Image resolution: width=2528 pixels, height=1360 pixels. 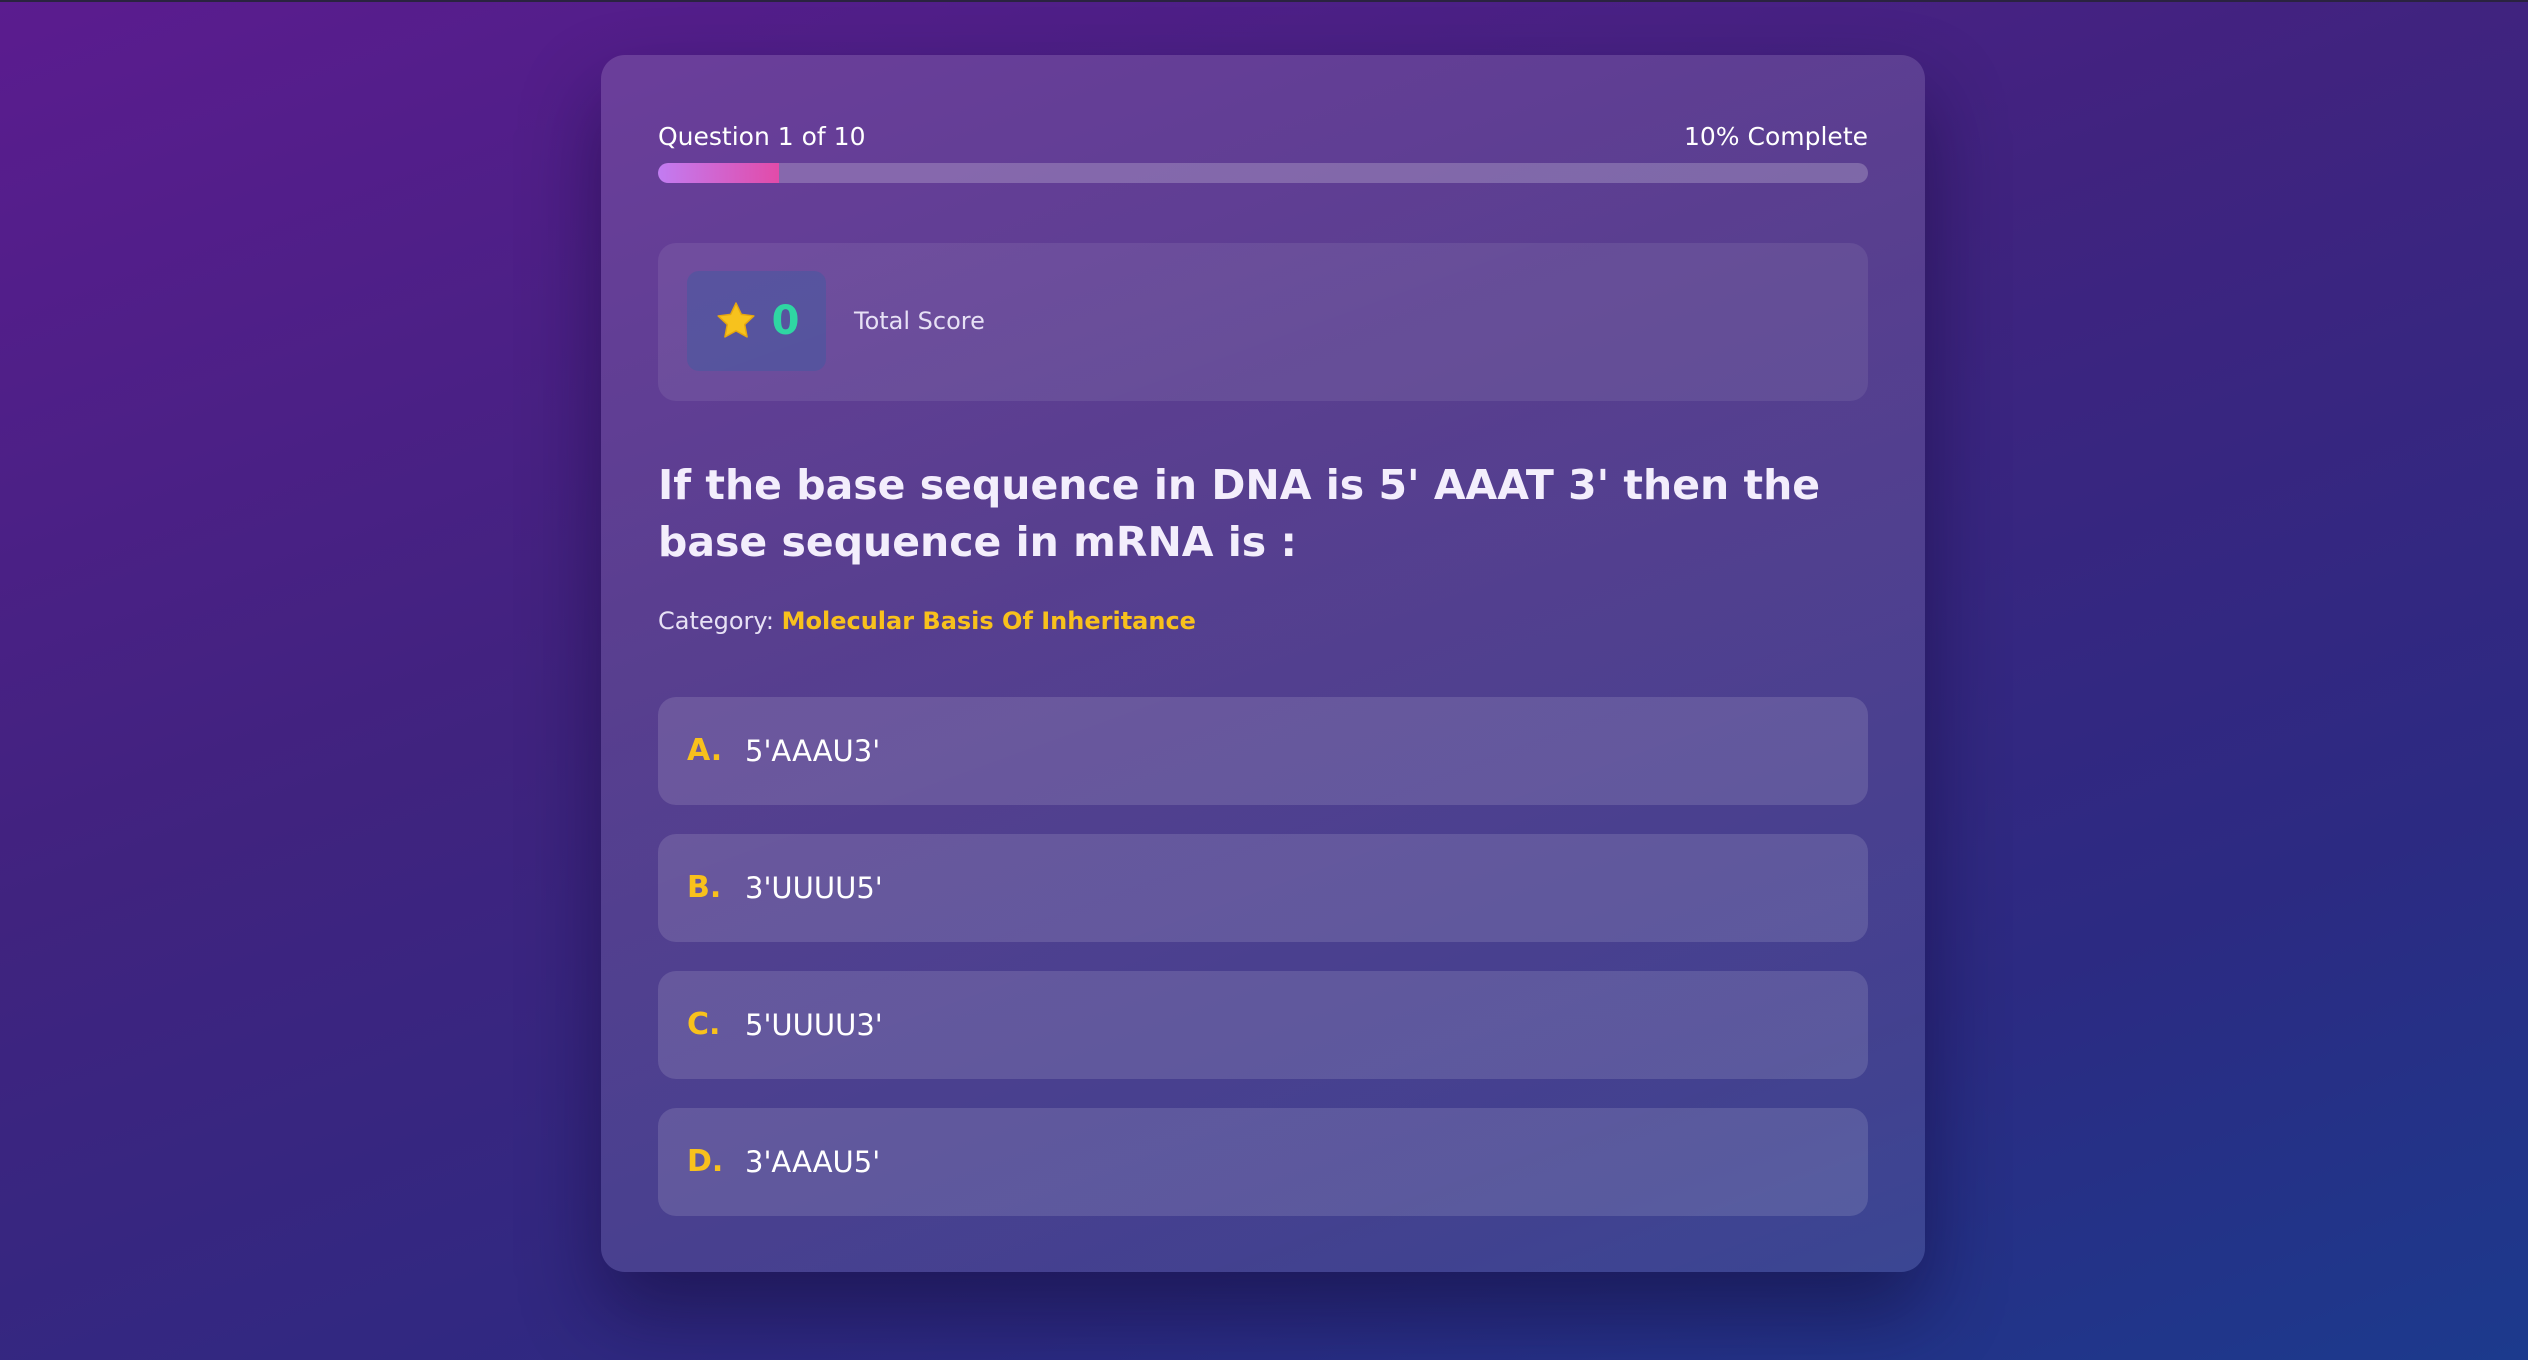 I want to click on progress-bar-fill, so click(x=718, y=173).